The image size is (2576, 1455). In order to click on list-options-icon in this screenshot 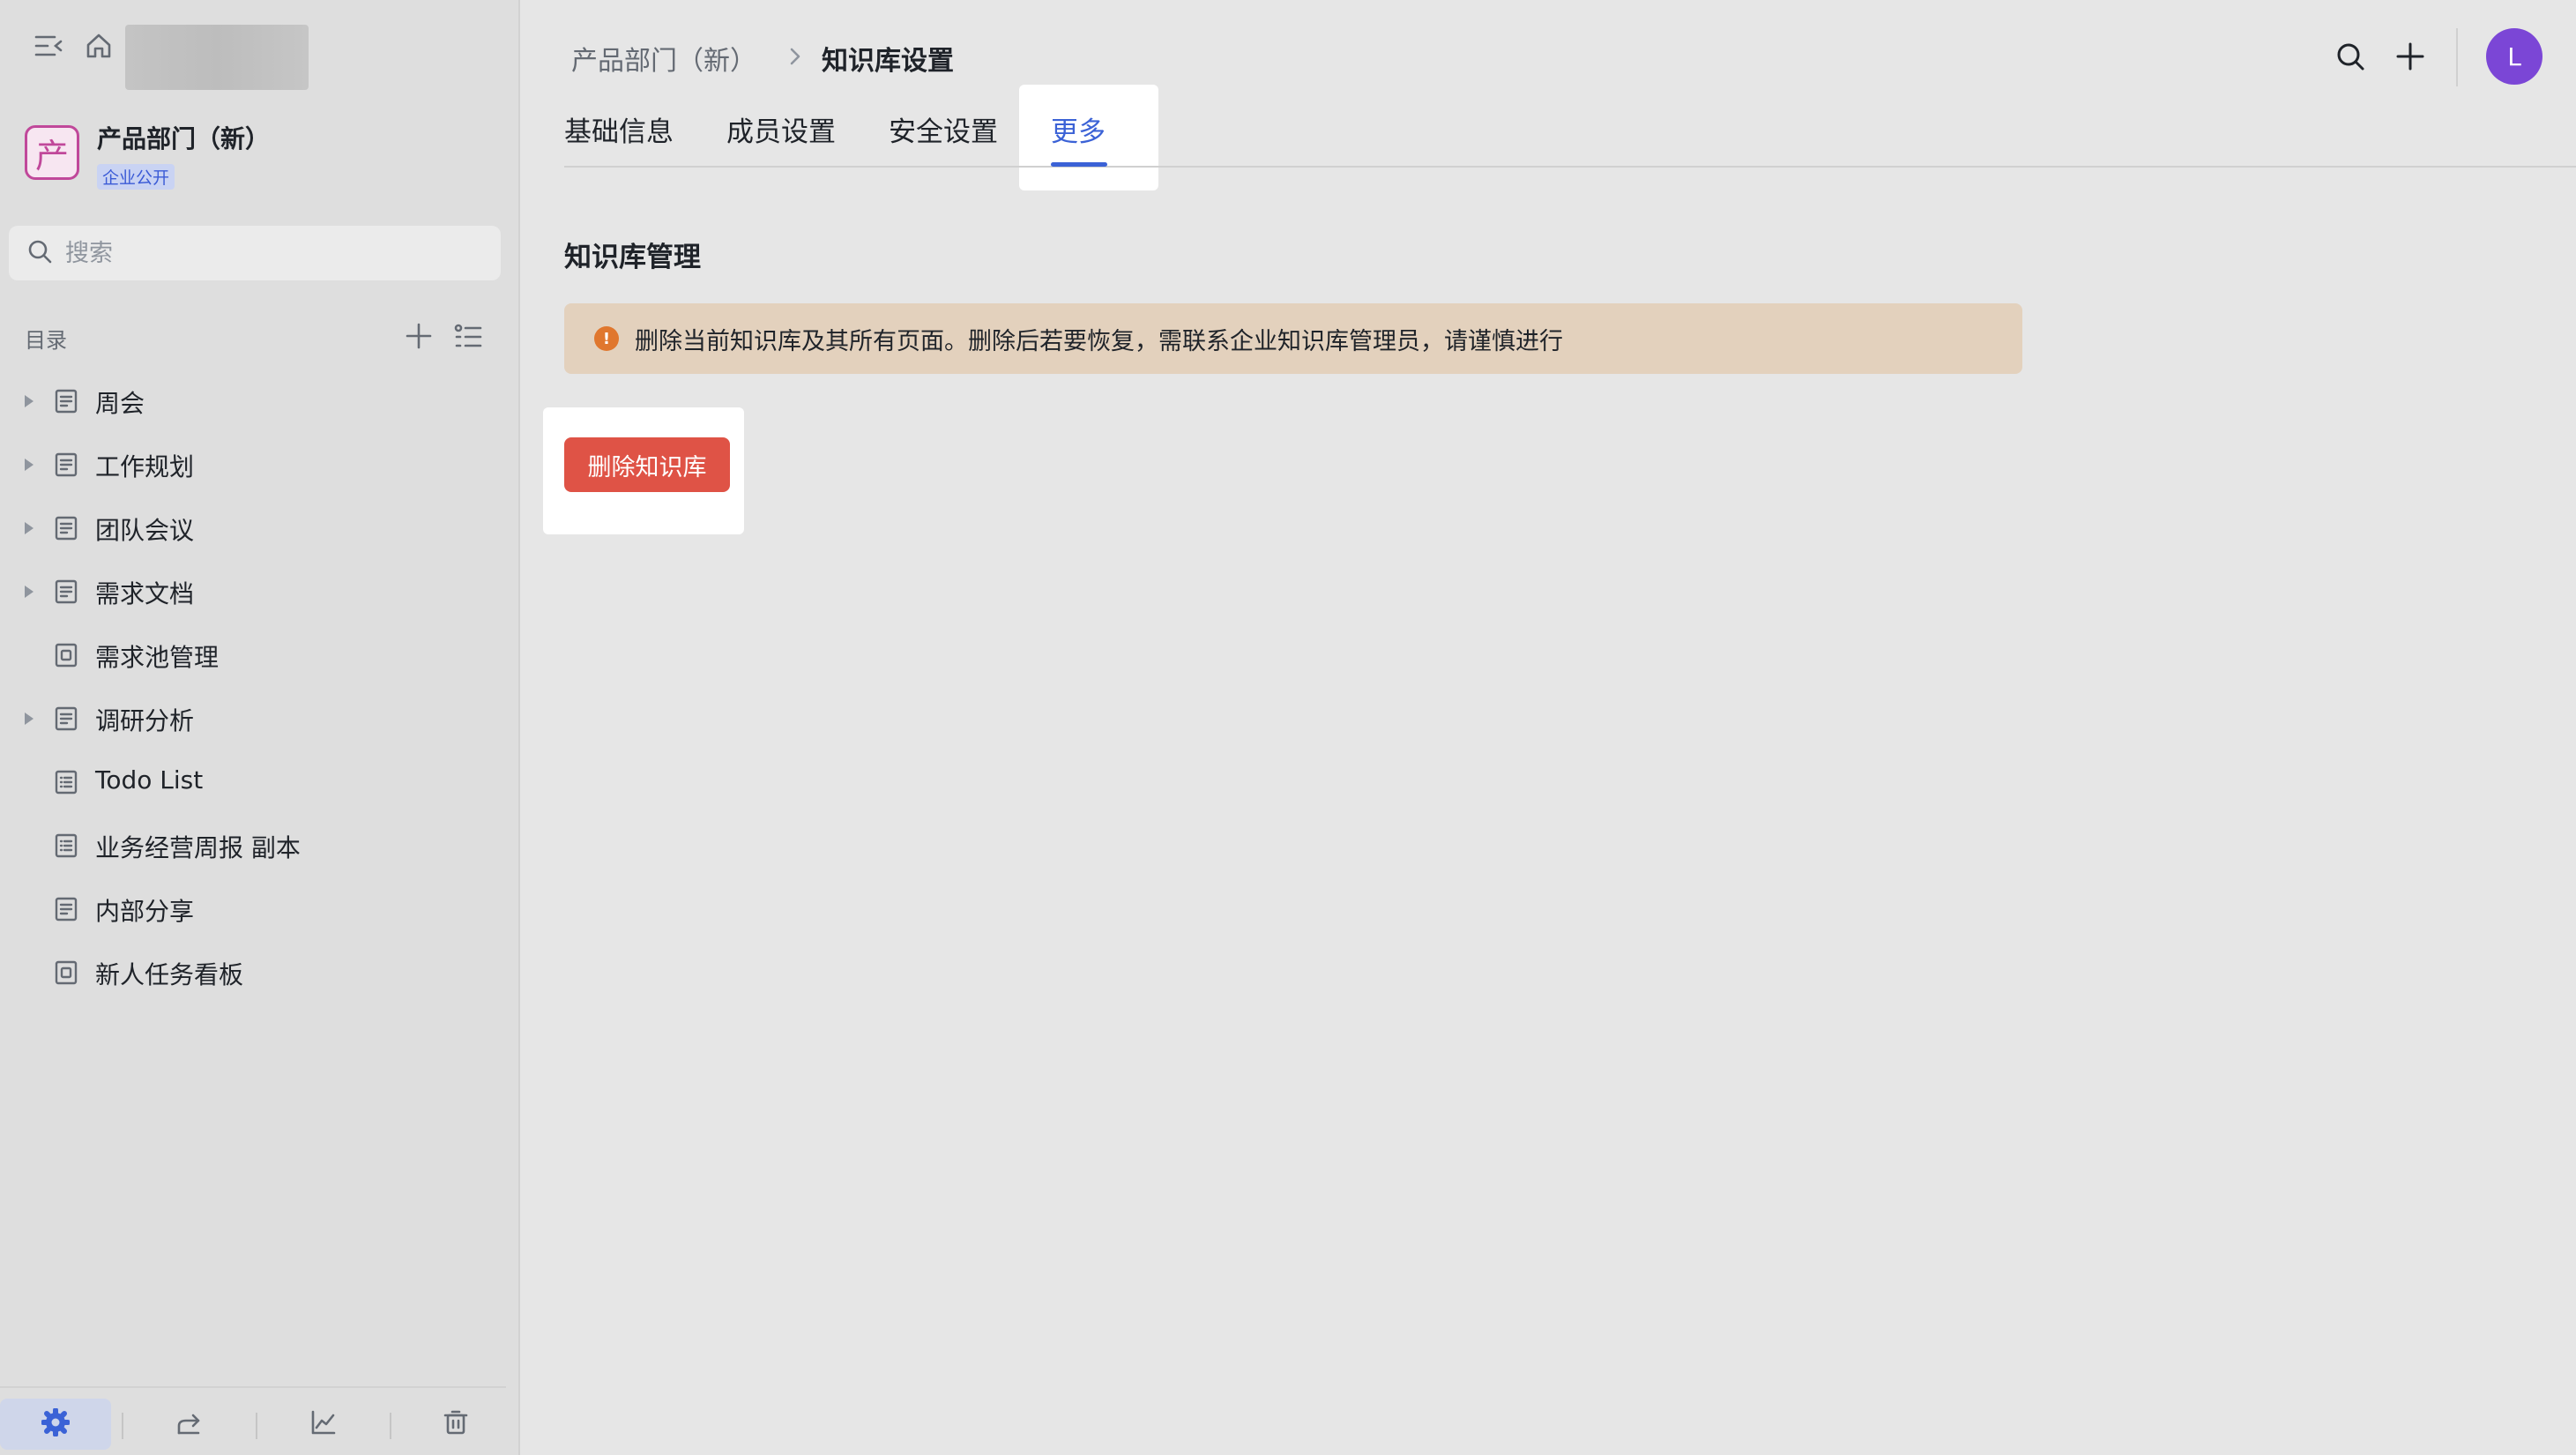, I will do `click(468, 337)`.